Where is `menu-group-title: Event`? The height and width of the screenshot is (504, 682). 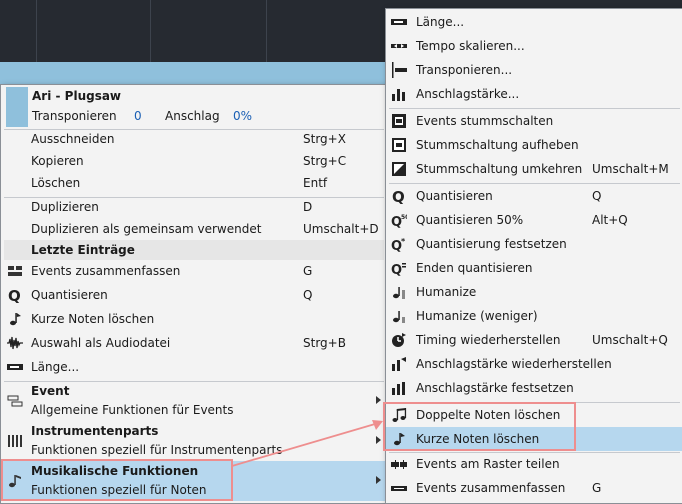 menu-group-title: Event is located at coordinates (50, 391).